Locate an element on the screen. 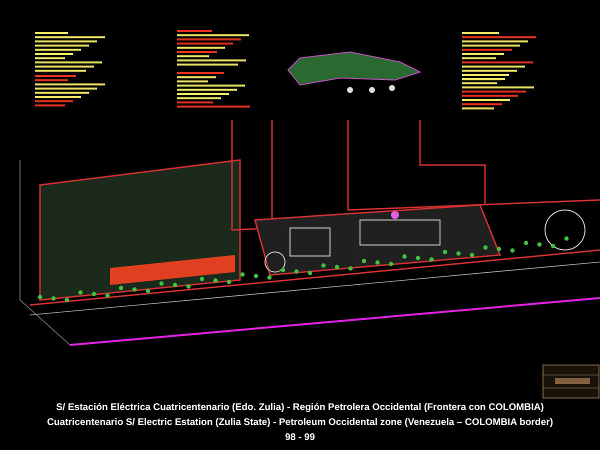  title-block-drawing is located at coordinates (571, 381).